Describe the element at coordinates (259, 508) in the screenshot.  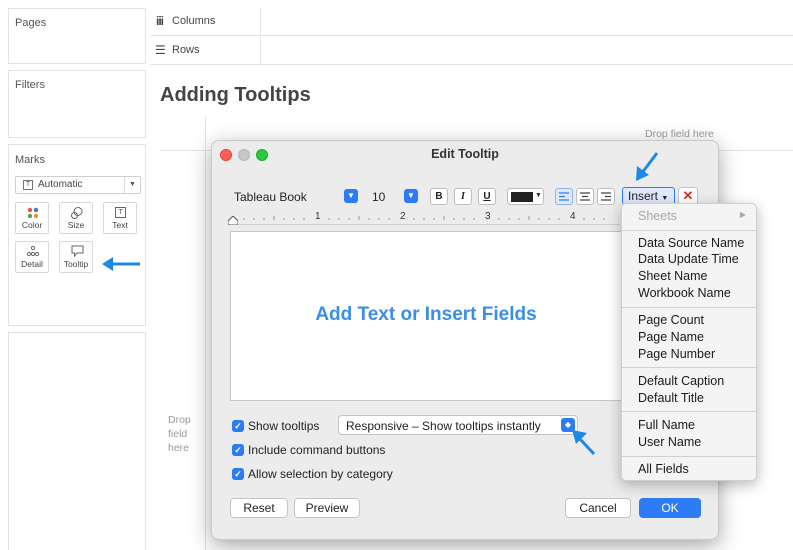
I see `reset-button: Reset` at that location.